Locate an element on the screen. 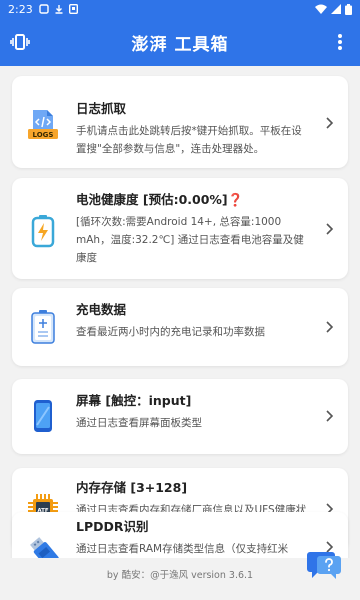 This screenshot has width=360, height=600. download-icon is located at coordinates (59, 9).